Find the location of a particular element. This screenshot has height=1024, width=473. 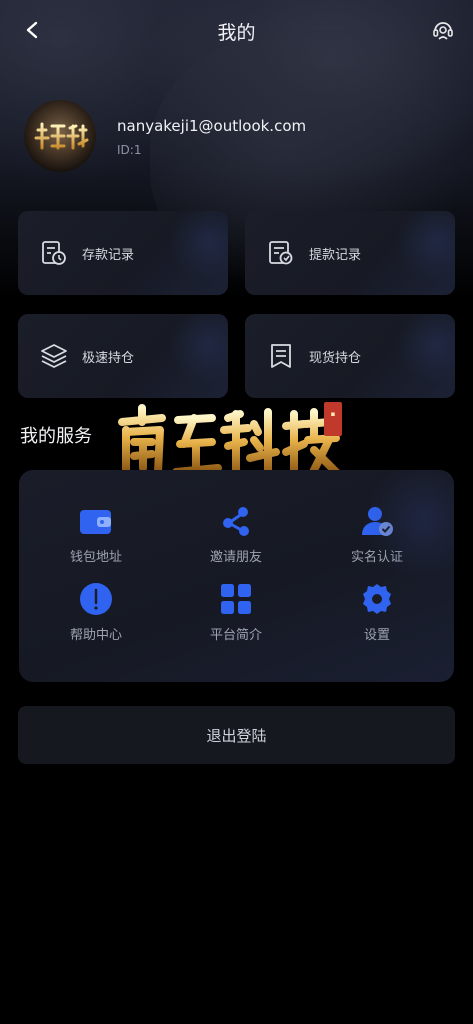

withdraw-history-icon is located at coordinates (281, 253).